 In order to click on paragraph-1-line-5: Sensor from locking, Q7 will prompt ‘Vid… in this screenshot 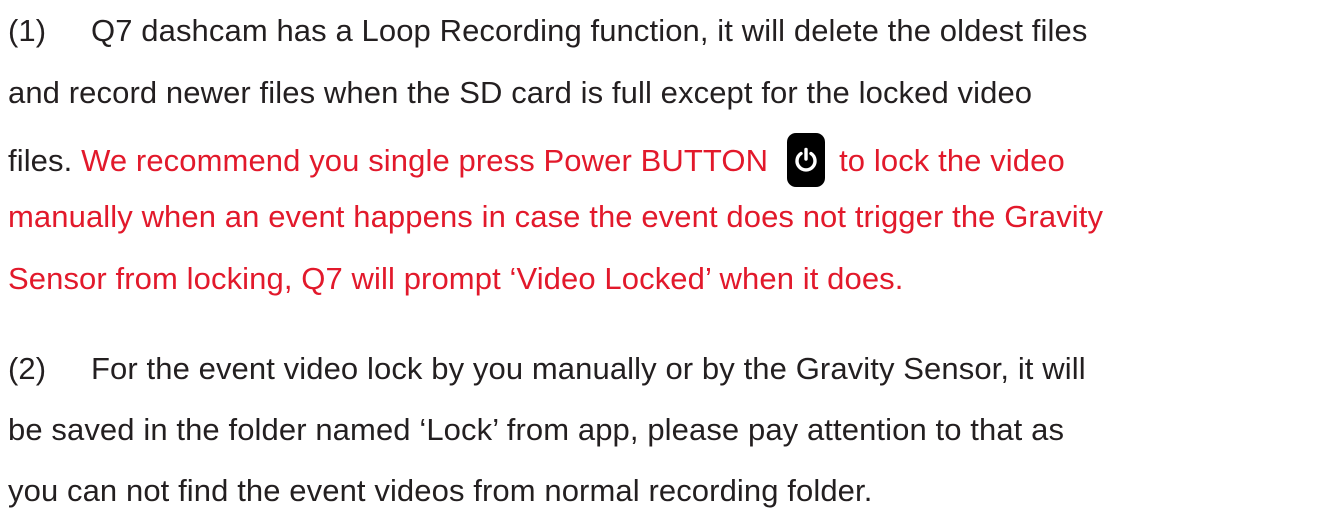, I will do `click(456, 279)`.